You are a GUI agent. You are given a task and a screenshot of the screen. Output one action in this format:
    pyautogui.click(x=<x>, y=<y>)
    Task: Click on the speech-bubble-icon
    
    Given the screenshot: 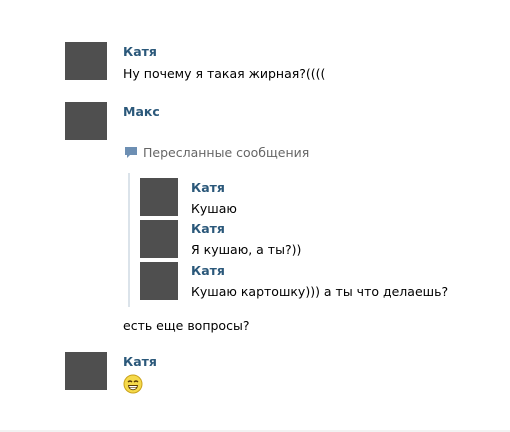 What is the action you would take?
    pyautogui.click(x=131, y=152)
    